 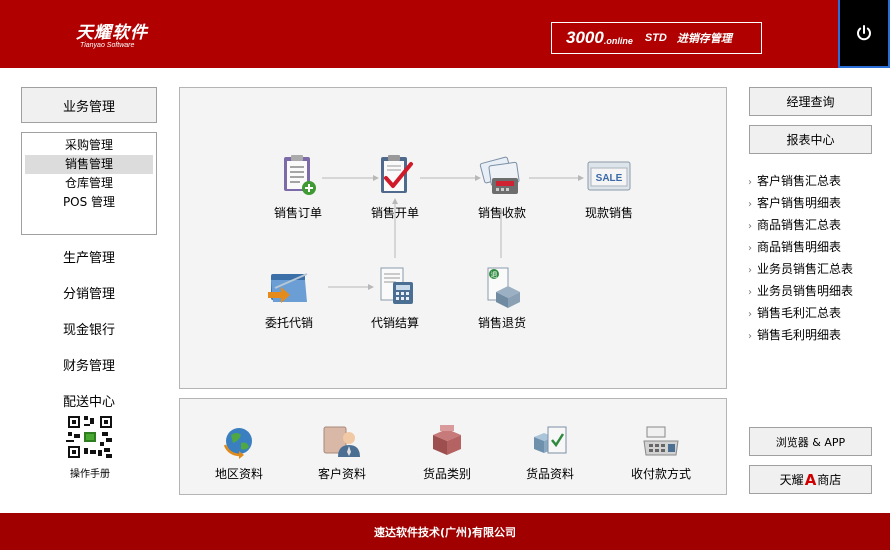 I want to click on data-label-payment-method: 收付款方式, so click(x=660, y=474).